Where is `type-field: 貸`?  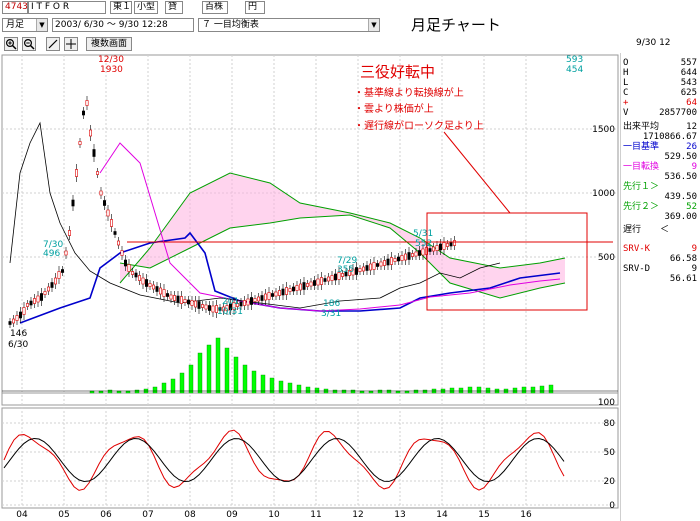 type-field: 貸 is located at coordinates (174, 7).